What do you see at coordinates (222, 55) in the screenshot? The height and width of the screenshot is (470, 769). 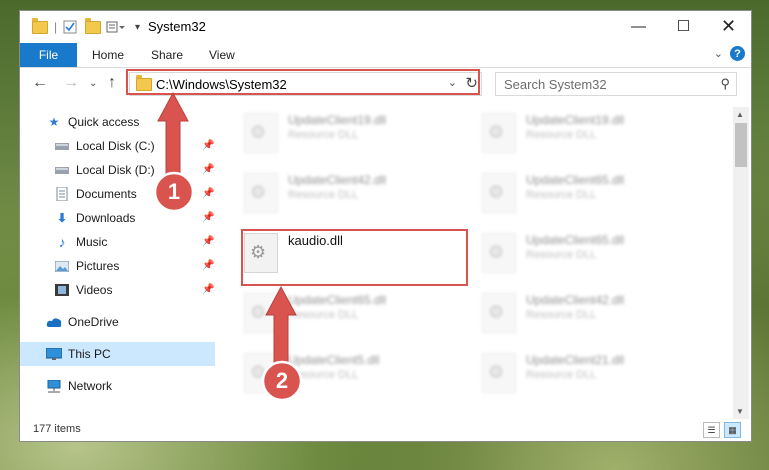 I see `tab-view: View` at bounding box center [222, 55].